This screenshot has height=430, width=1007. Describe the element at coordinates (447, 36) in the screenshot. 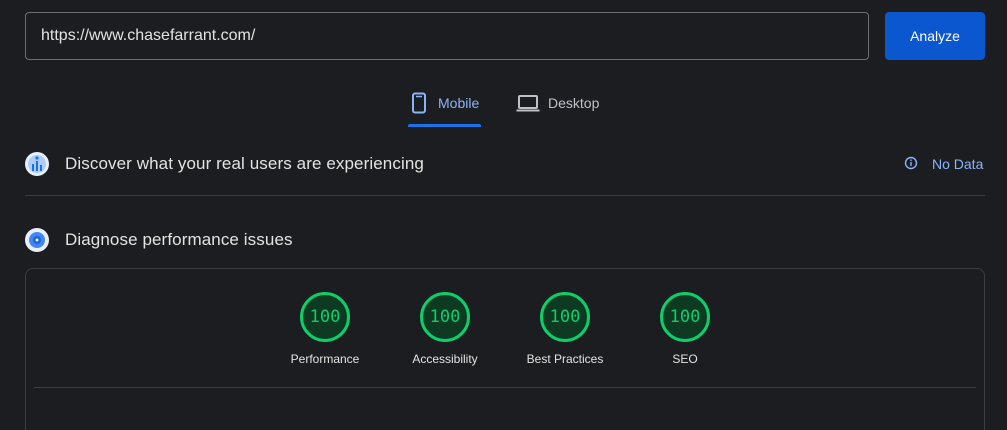

I see `url-input` at that location.